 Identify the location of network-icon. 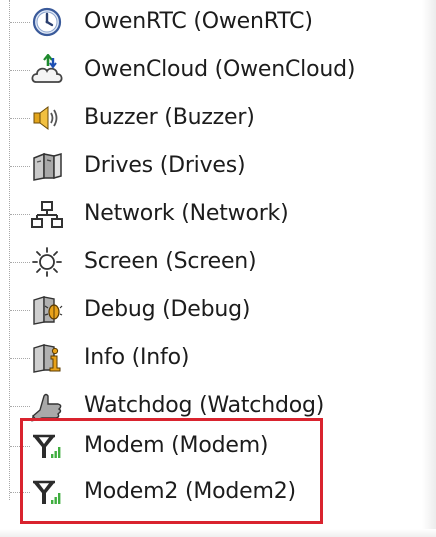
(47, 214).